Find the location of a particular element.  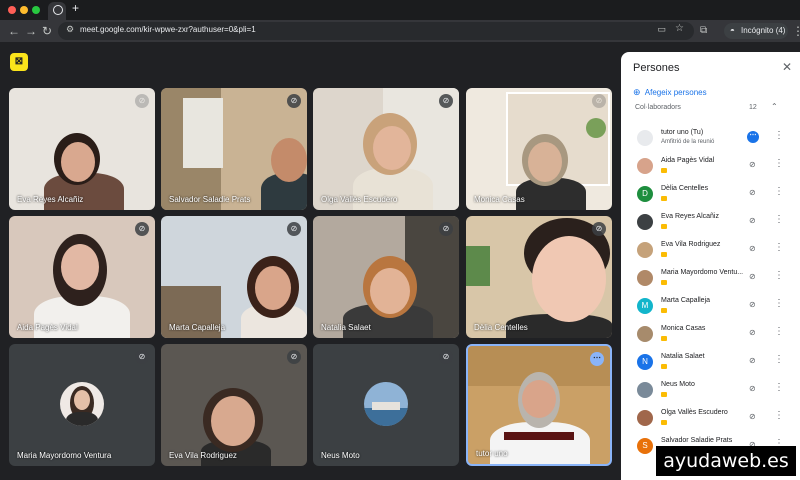

incognito-indicator: ◓ Incógnito (4) is located at coordinates (756, 31).